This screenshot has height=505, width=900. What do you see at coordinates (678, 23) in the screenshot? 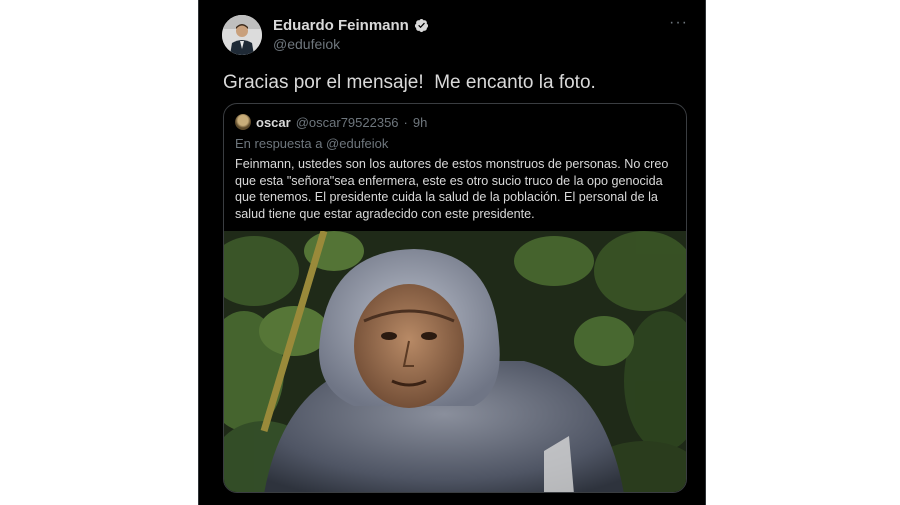
I see `more-options-icon: ···` at bounding box center [678, 23].